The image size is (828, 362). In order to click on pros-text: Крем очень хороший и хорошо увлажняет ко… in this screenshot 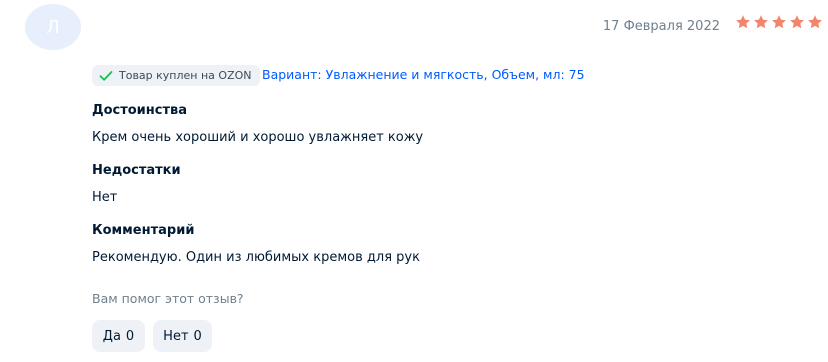, I will do `click(258, 137)`.